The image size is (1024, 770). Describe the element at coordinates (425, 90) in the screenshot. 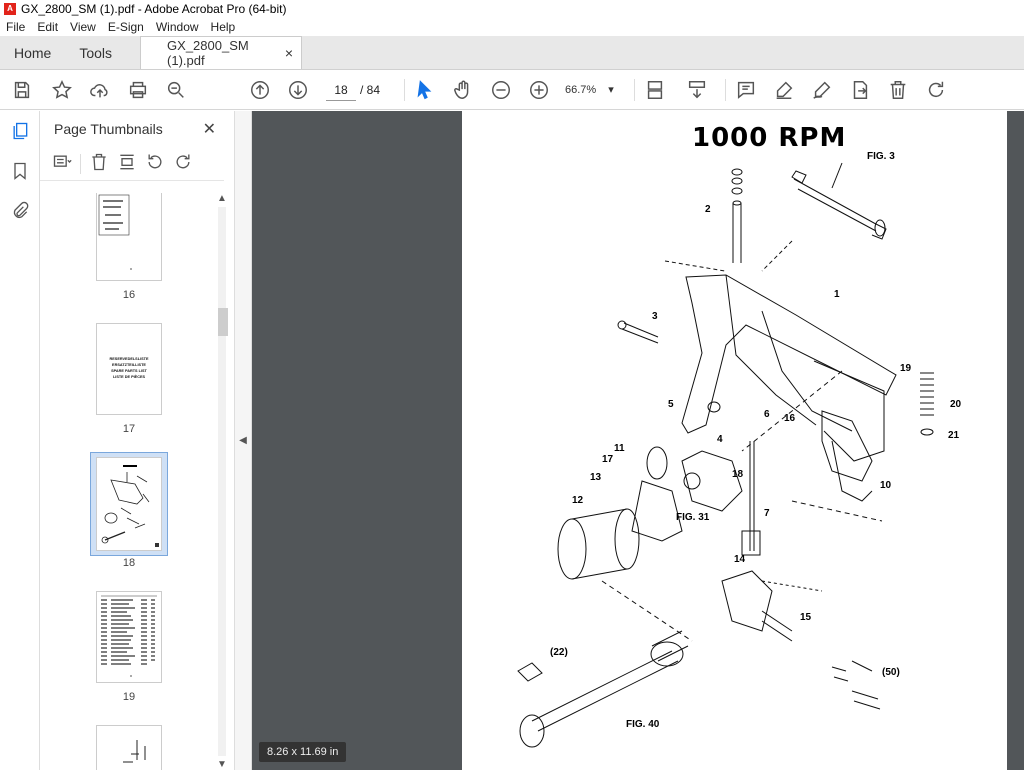

I see `select-cursor-icon` at that location.